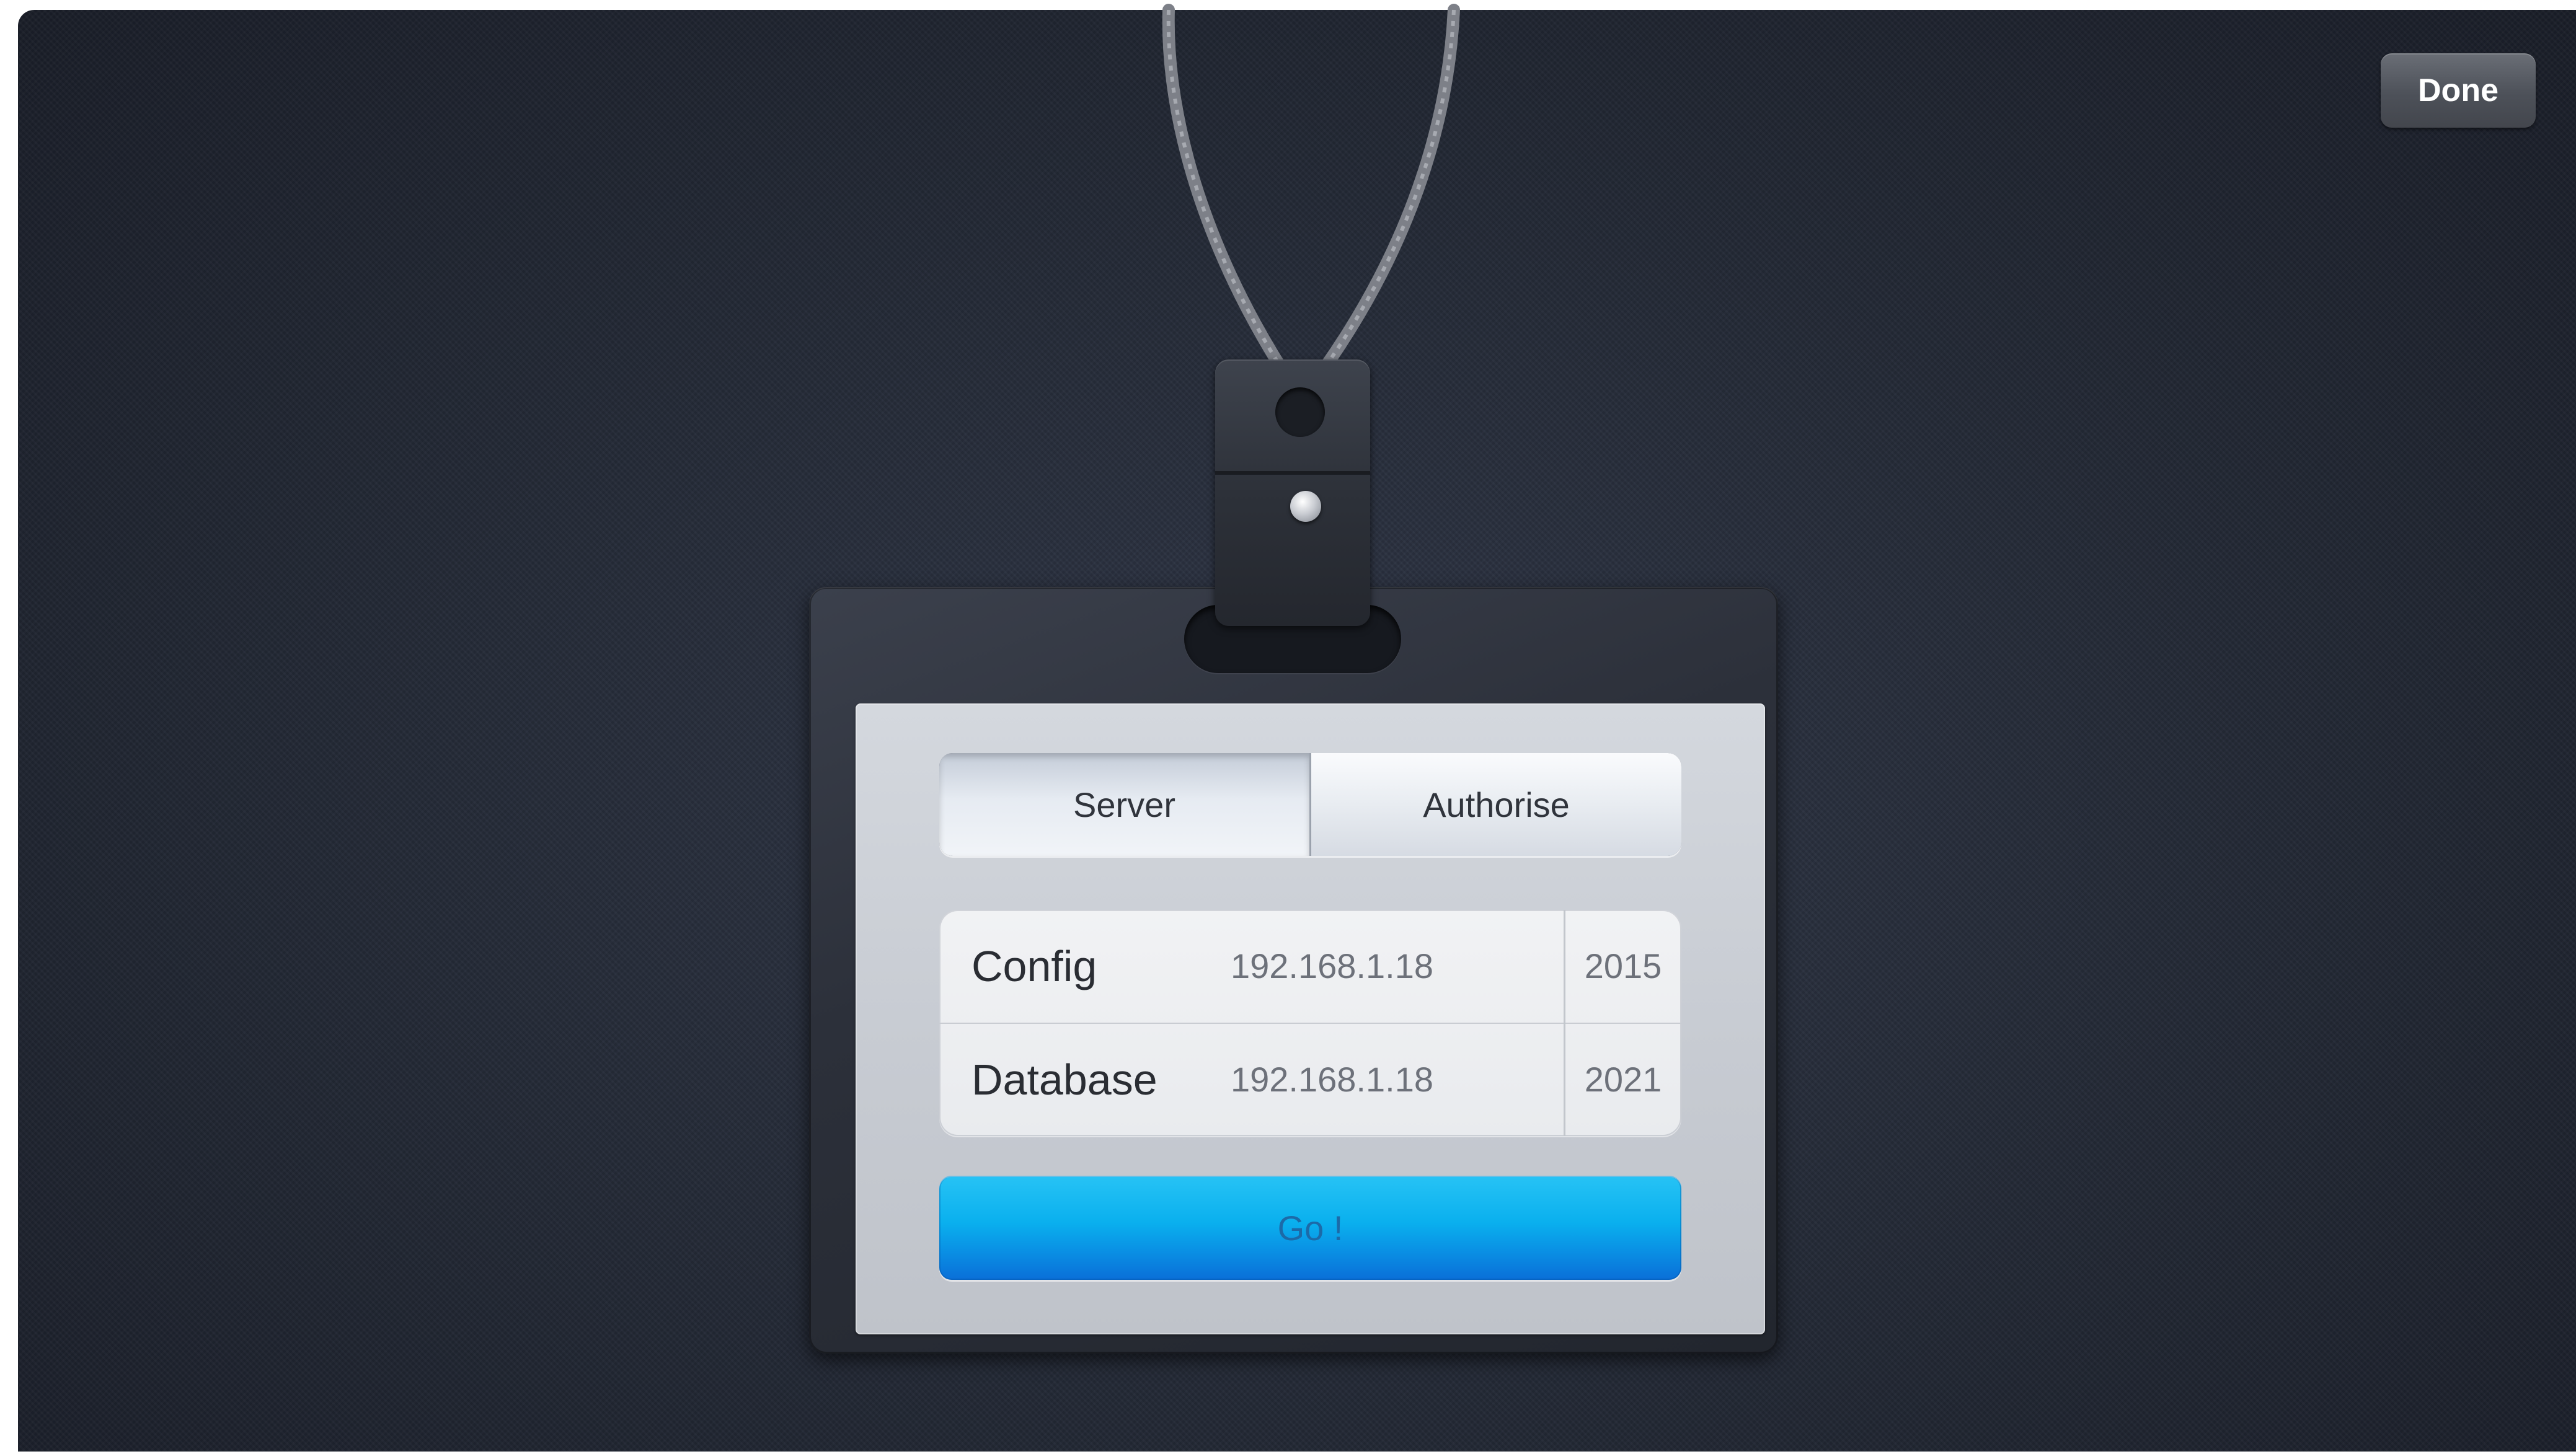 This screenshot has width=2576, height=1454. I want to click on table-row-config: Config 192.168.1.18 2015, so click(1310, 967).